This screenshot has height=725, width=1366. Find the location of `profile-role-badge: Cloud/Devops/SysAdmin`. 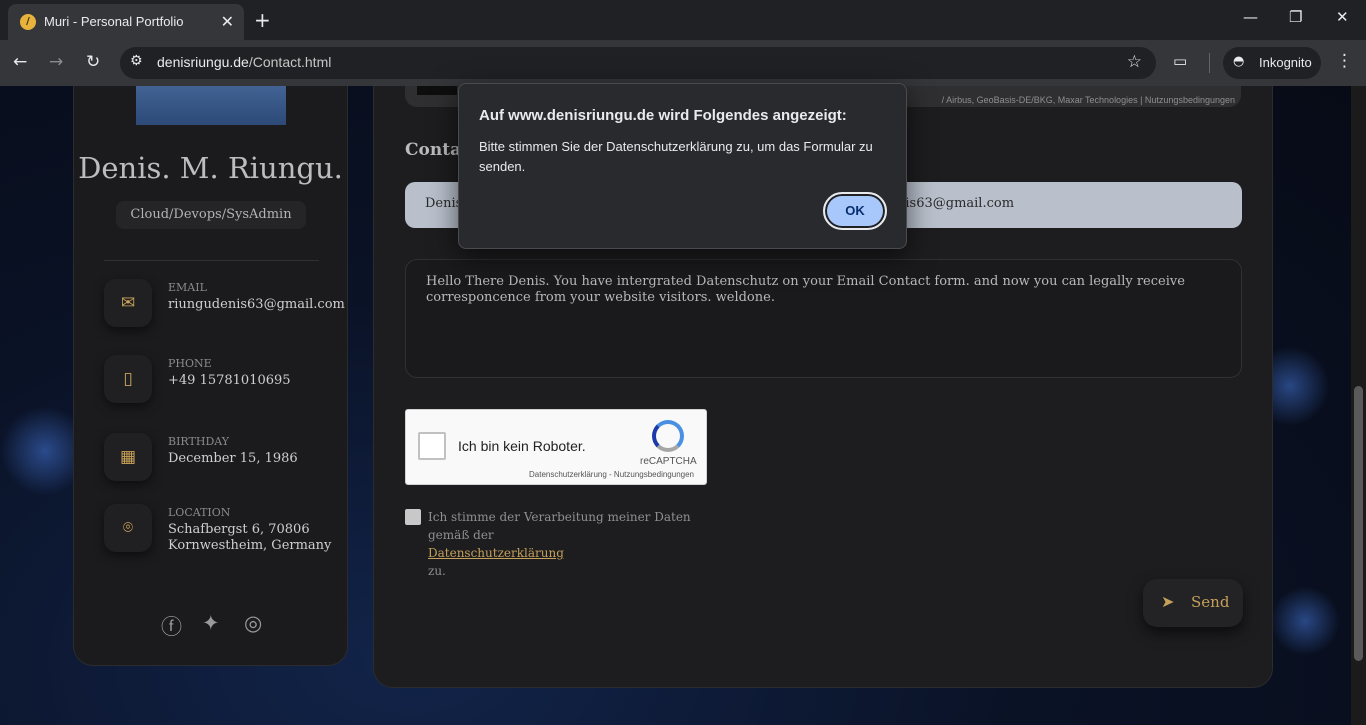

profile-role-badge: Cloud/Devops/SysAdmin is located at coordinates (211, 215).